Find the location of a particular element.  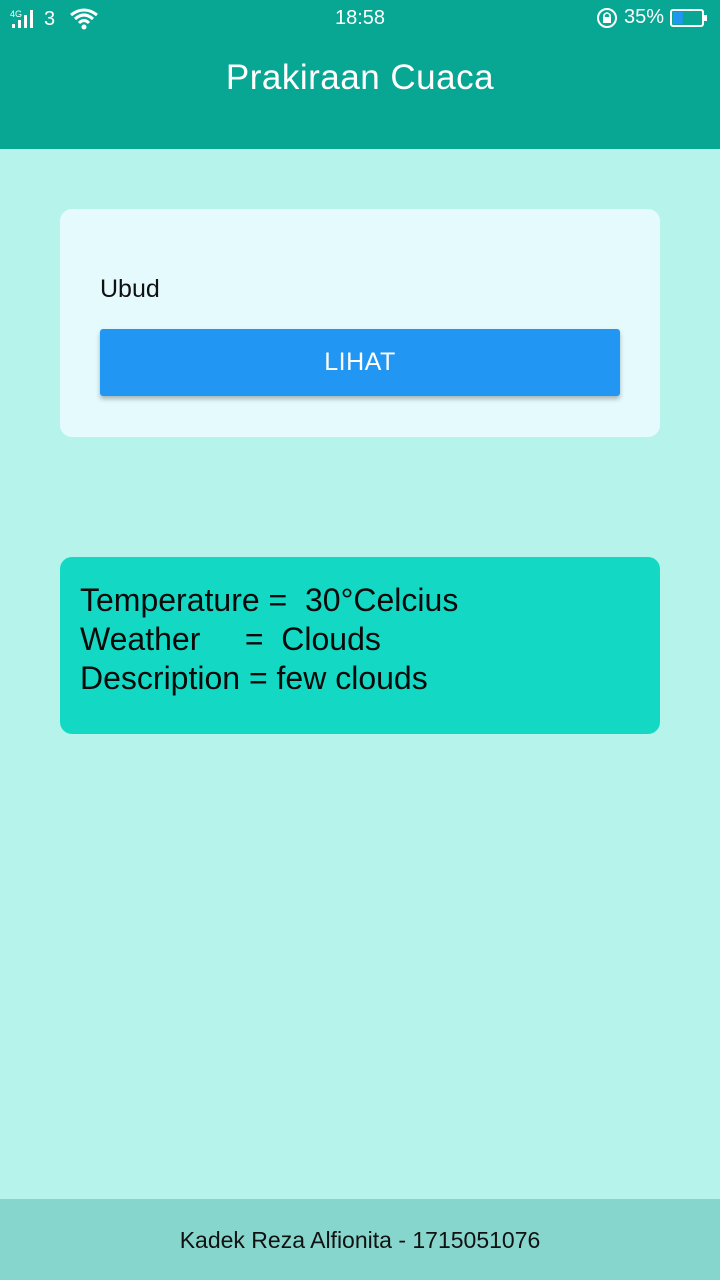

footer: Kadek Reza Alfionita - 1715051076 is located at coordinates (360, 1239).